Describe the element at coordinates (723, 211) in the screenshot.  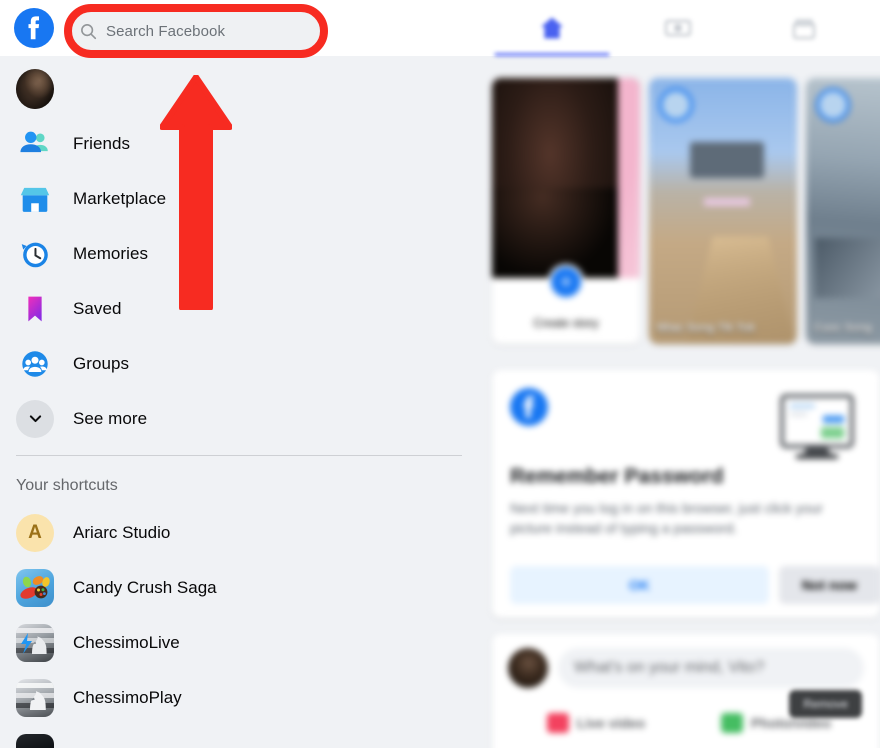
I see `story-card: Nhac Song Tik Tok` at that location.